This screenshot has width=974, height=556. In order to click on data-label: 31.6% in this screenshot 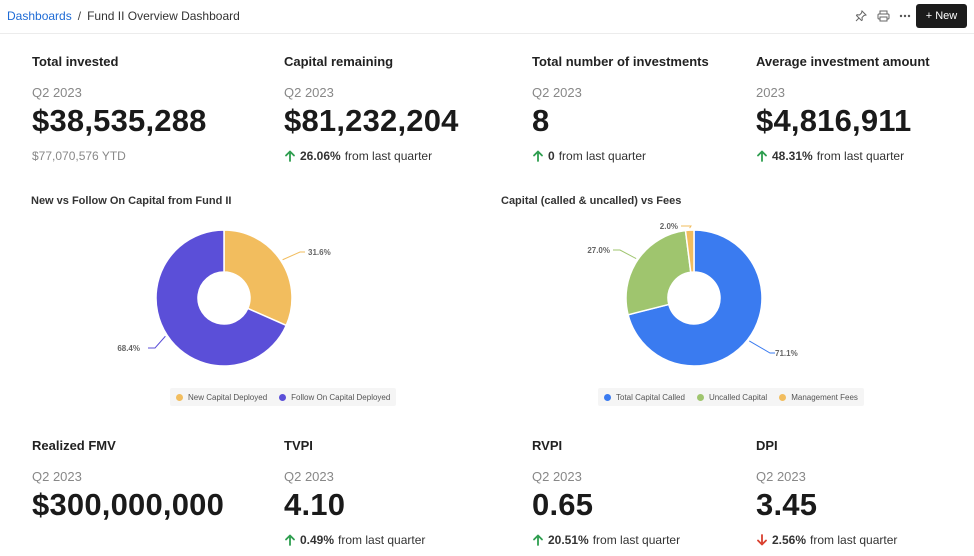, I will do `click(319, 252)`.